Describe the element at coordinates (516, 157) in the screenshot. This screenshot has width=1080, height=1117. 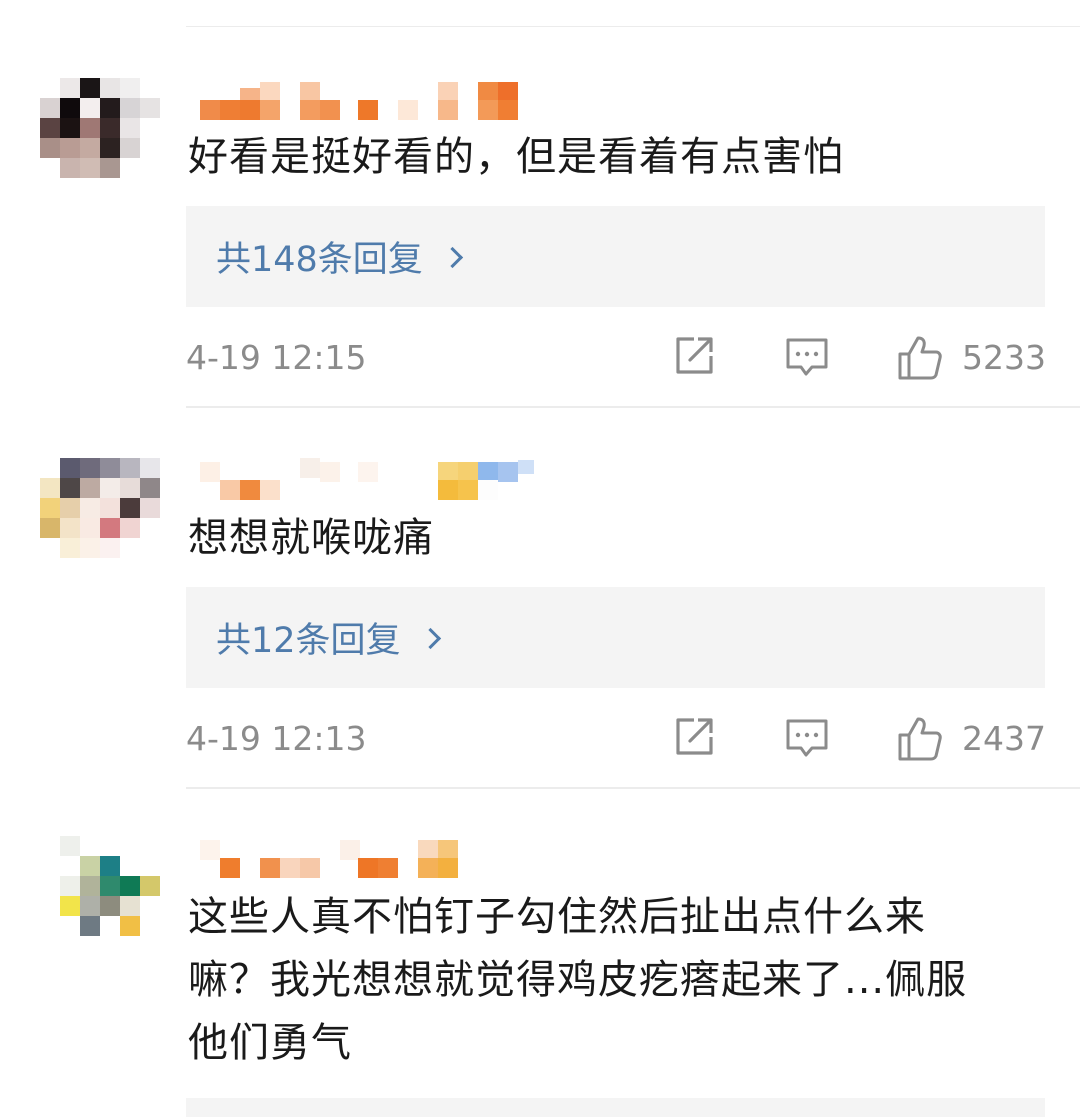
I see `comment-text: 好看是挺好看的，但是看着有点害怕` at that location.